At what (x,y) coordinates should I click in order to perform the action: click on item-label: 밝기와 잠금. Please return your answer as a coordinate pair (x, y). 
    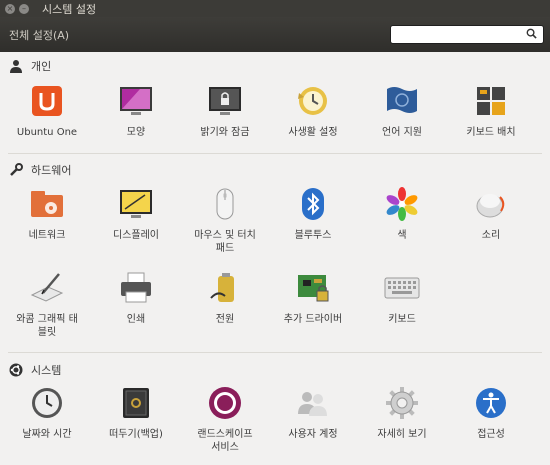
    Looking at the image, I should click on (225, 132).